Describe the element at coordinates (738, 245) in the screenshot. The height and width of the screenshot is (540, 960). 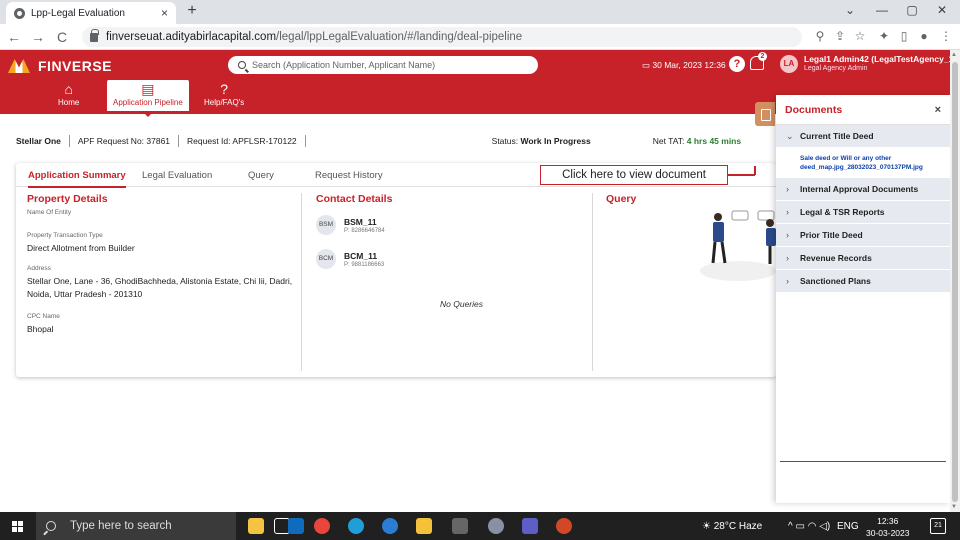
I see `no-queries-illustration` at that location.